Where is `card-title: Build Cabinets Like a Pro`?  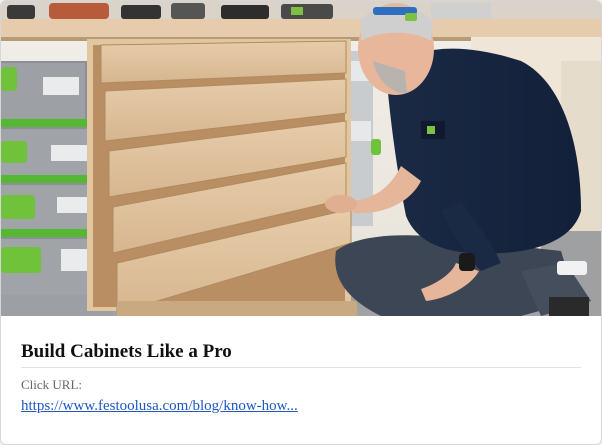
card-title: Build Cabinets Like a Pro is located at coordinates (301, 347).